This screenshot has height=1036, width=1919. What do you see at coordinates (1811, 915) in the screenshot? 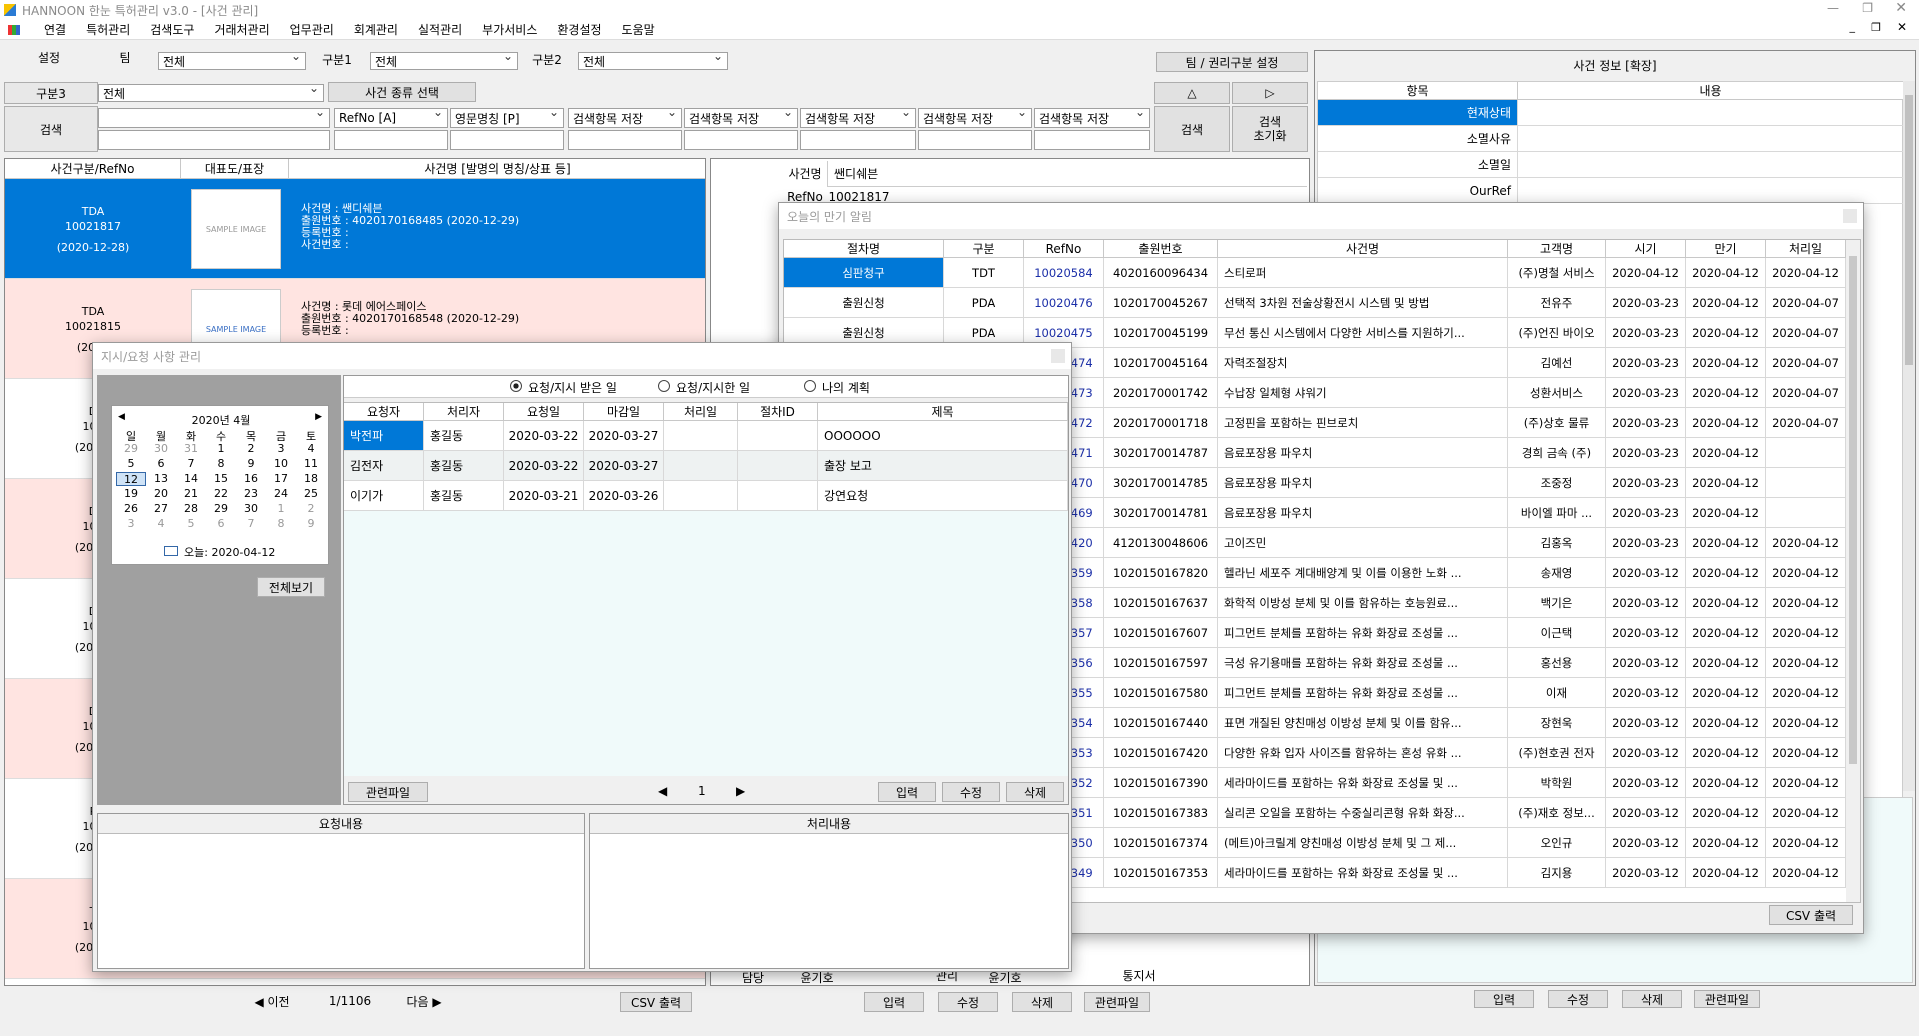
I see `due-csv-button: CSV 출력` at bounding box center [1811, 915].